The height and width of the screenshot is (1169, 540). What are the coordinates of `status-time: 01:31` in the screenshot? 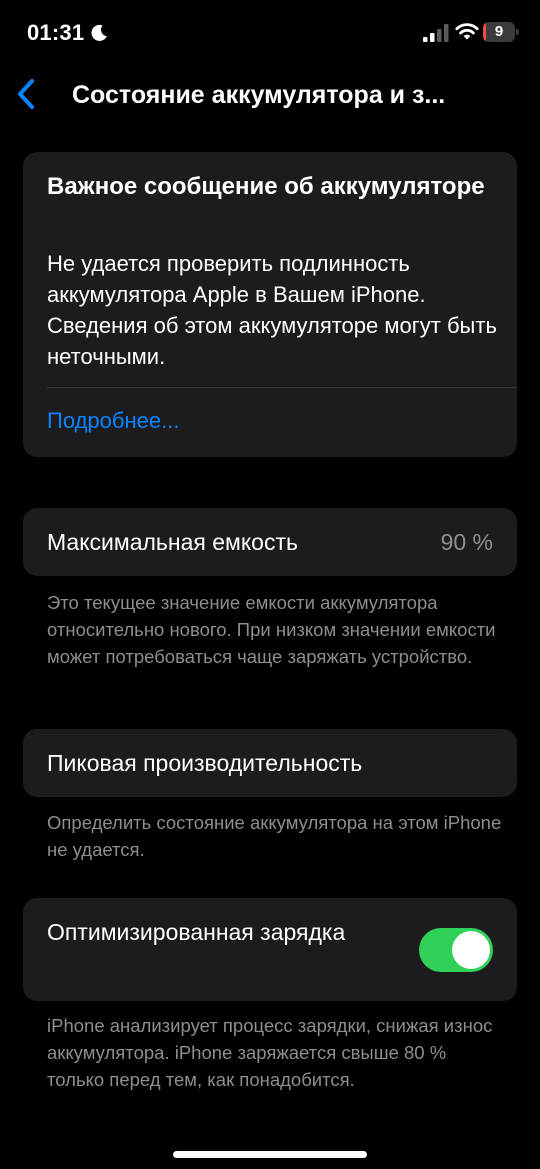 It's located at (56, 32).